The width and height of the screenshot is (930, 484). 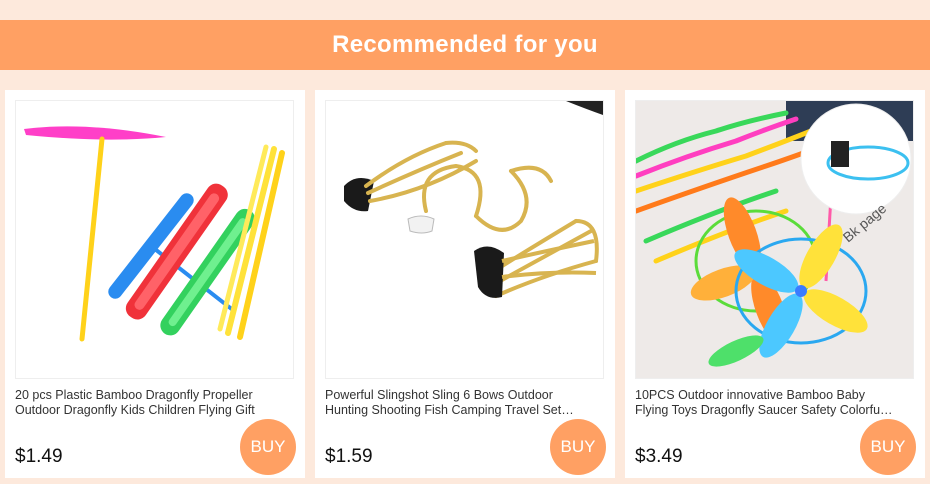 I want to click on section-title: Recommended for you, so click(x=465, y=44).